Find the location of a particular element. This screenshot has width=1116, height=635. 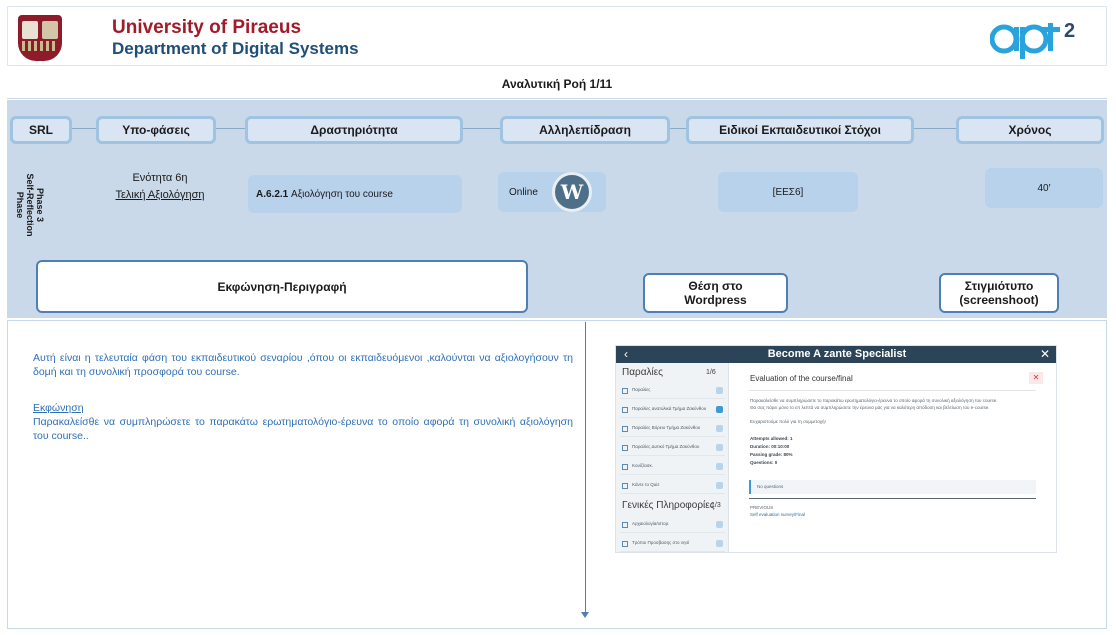

section-wordpress-position: Θέση στο Wordpress is located at coordinates (715, 293).